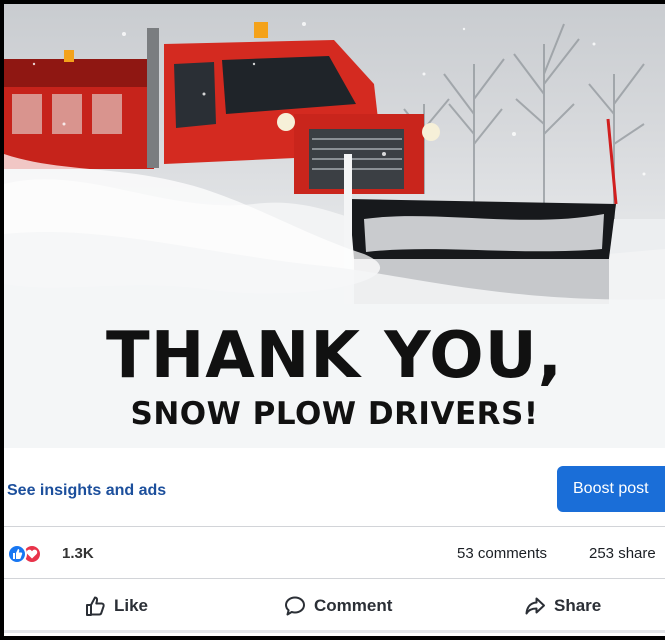 This screenshot has height=640, width=665. I want to click on like-icon, so click(17, 554).